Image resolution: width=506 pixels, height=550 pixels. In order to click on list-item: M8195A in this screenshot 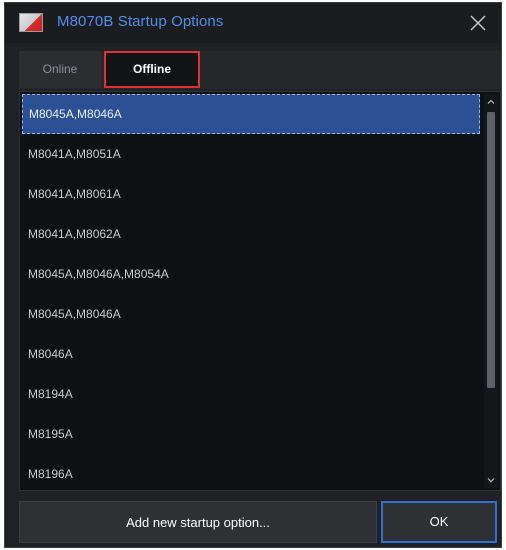, I will do `click(251, 434)`.